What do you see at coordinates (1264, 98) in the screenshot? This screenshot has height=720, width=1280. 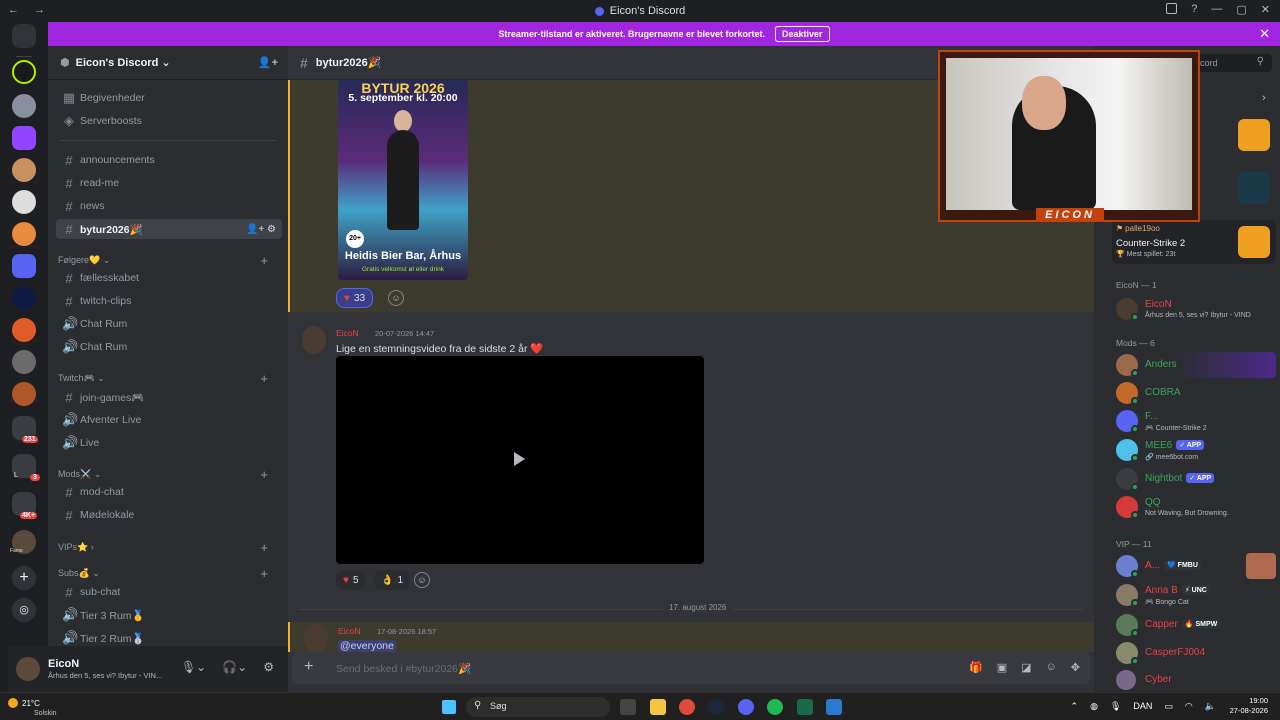 I see `chevron-right-icon: ›` at bounding box center [1264, 98].